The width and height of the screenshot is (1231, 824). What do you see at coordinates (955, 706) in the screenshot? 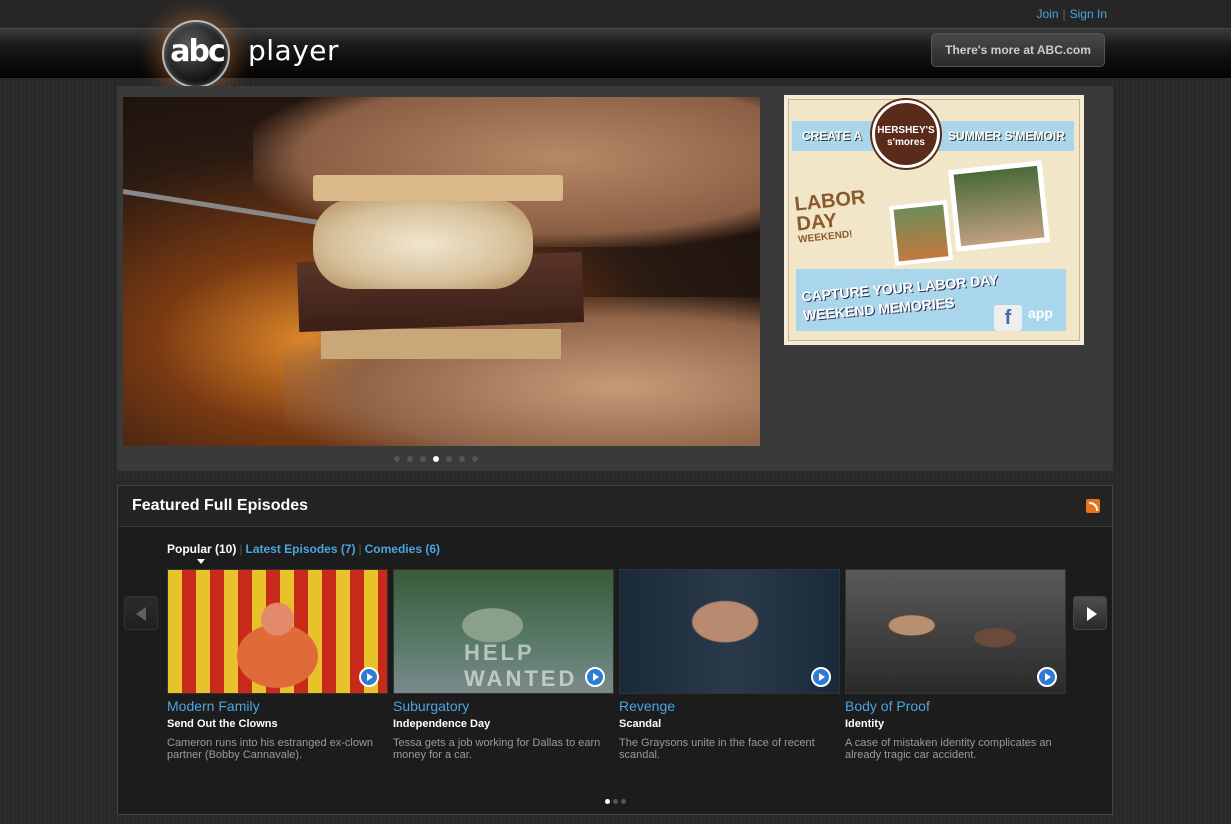
I see `show-title: Body of Proof` at bounding box center [955, 706].